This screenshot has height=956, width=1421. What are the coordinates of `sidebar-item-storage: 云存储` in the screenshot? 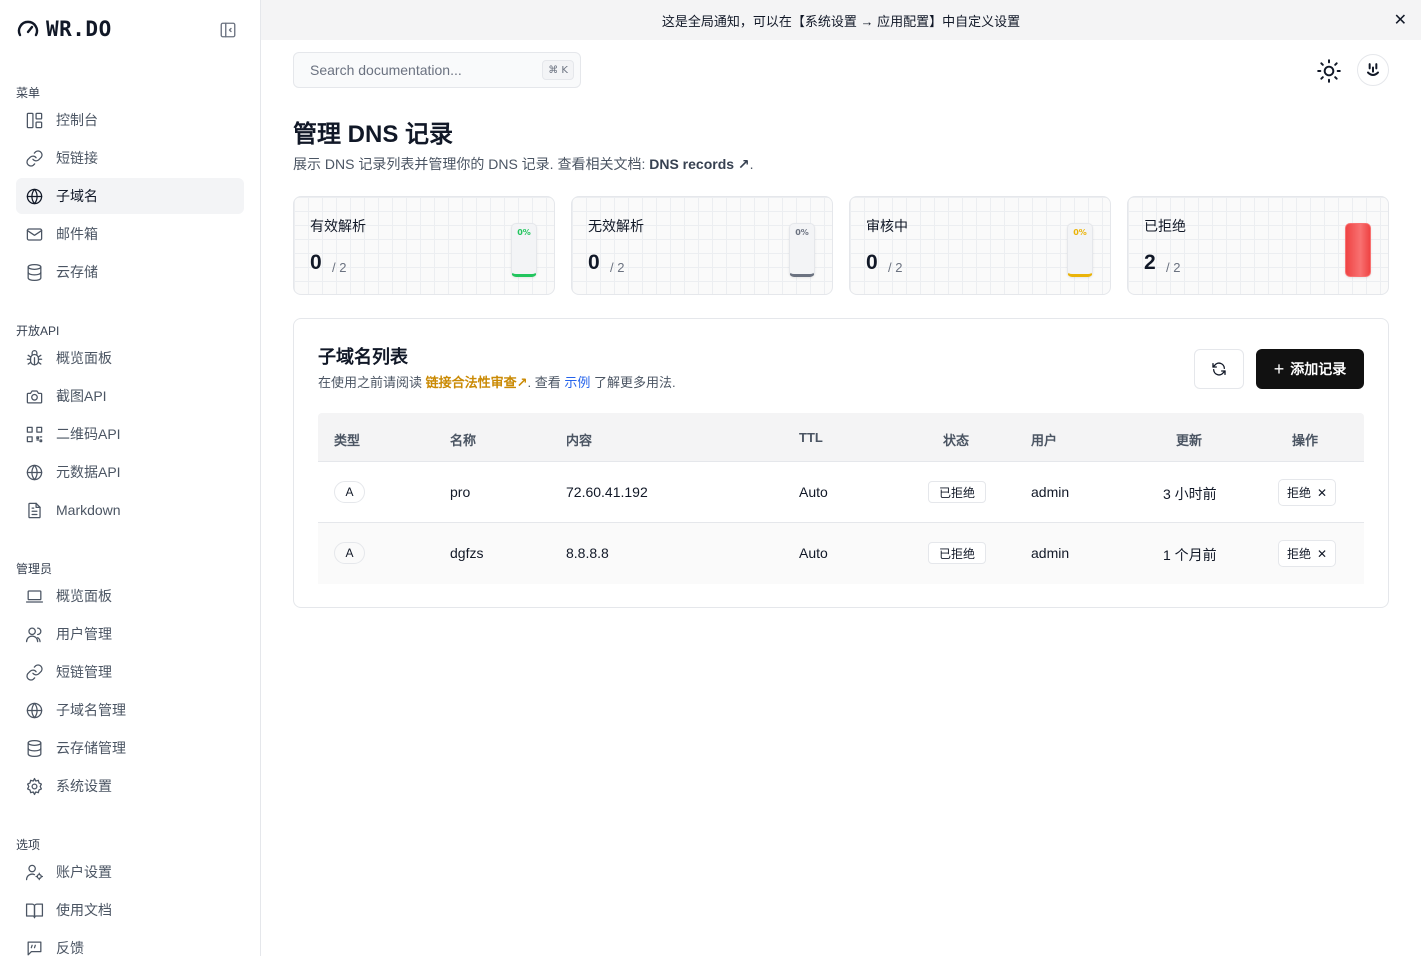 It's located at (130, 272).